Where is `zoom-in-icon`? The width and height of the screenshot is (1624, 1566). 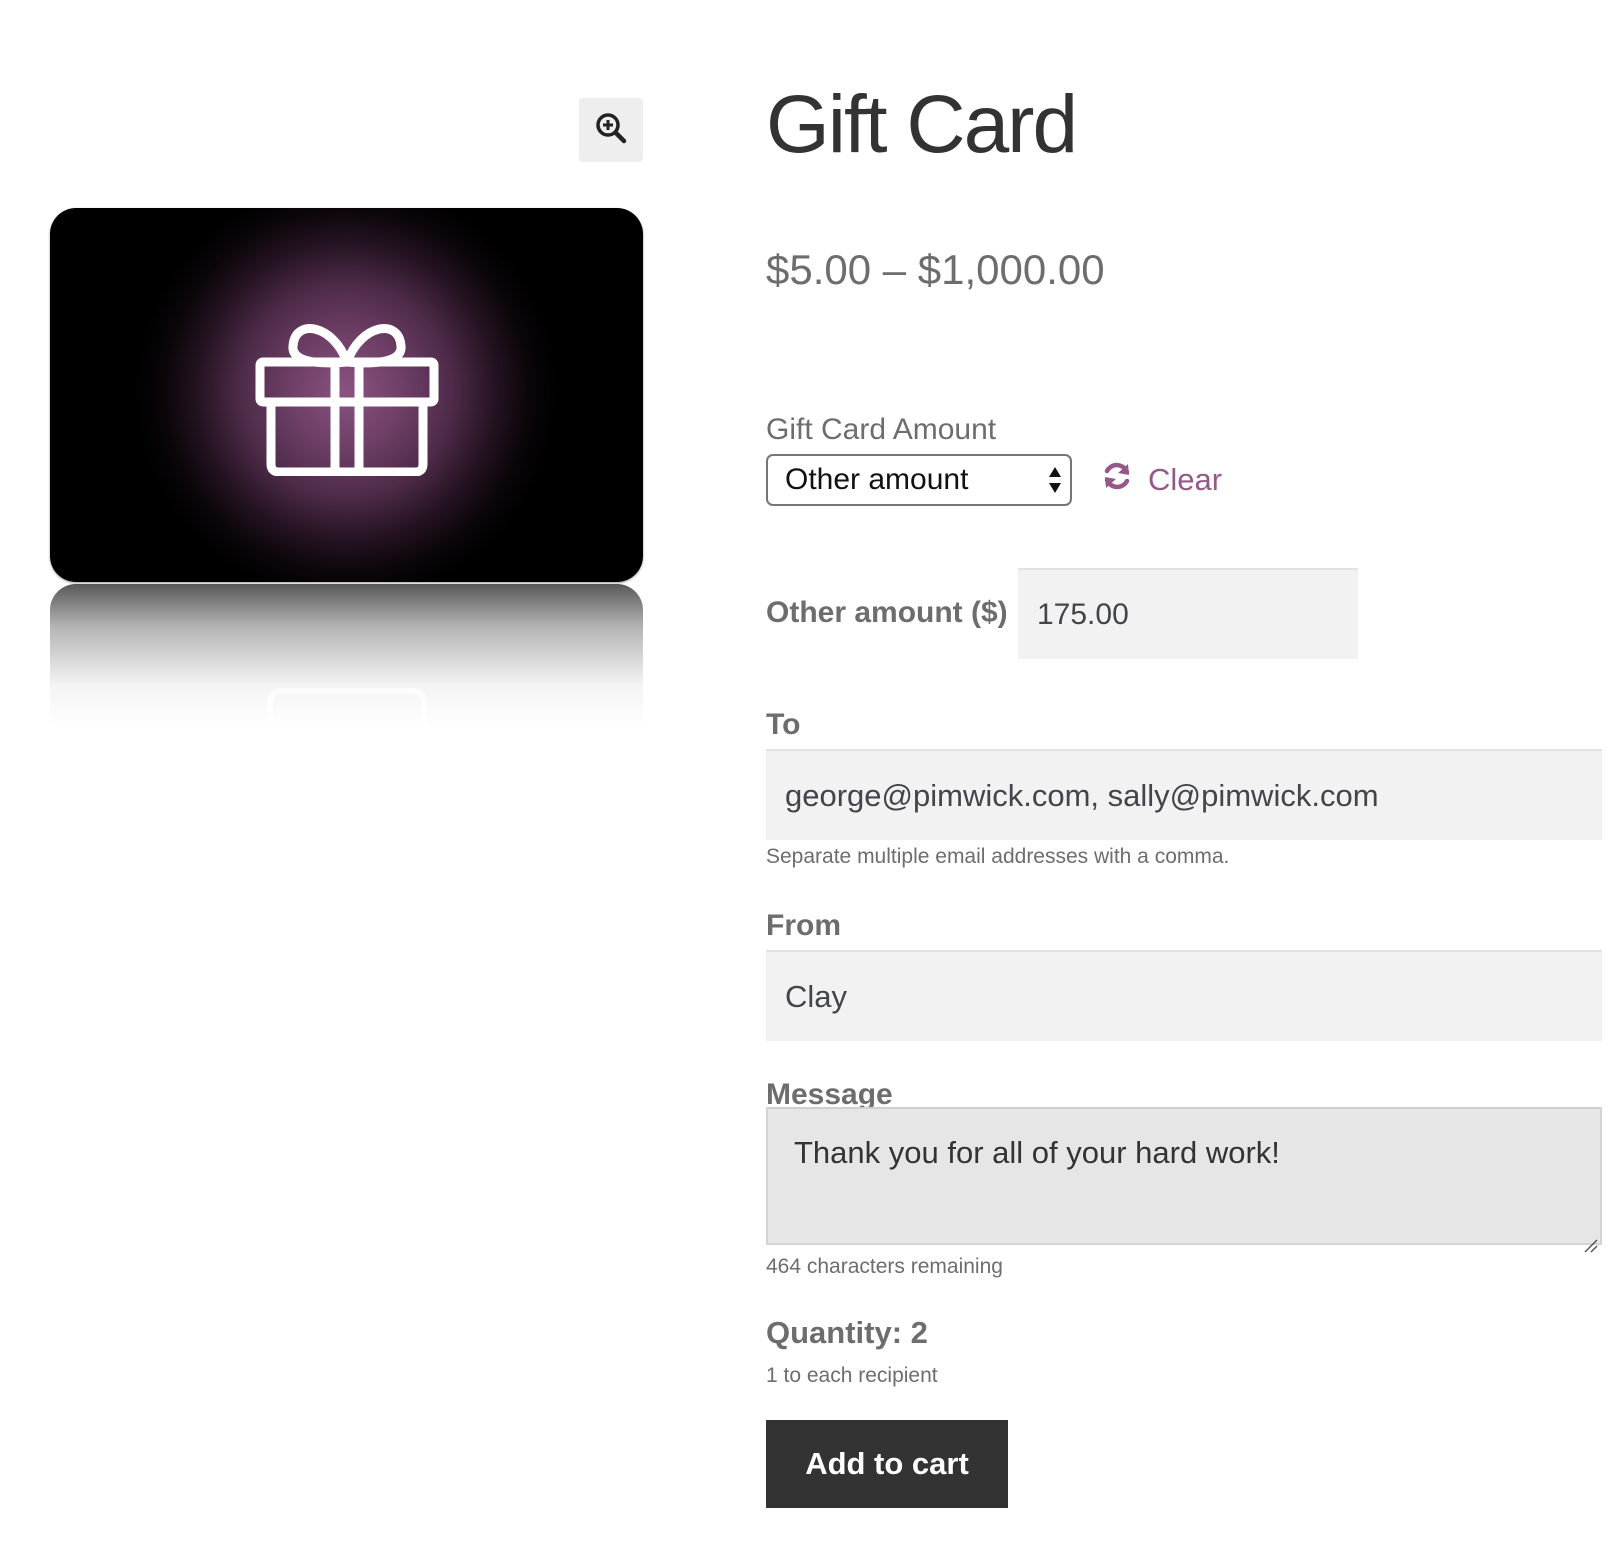 zoom-in-icon is located at coordinates (611, 130).